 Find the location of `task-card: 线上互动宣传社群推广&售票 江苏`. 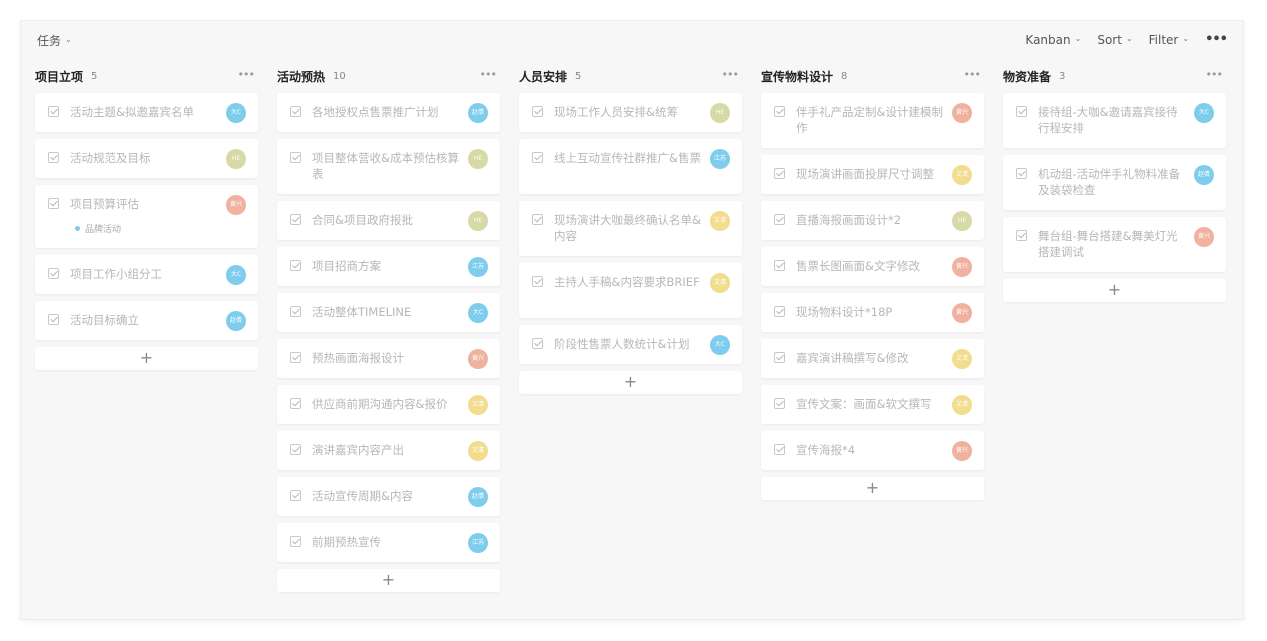

task-card: 线上互动宣传社群推广&售票 江苏 is located at coordinates (630, 166).